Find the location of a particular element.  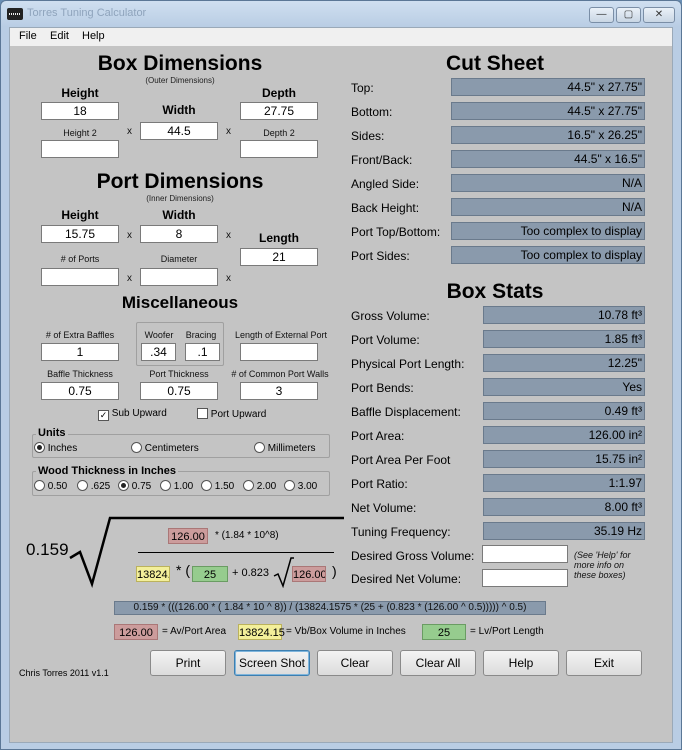

stat-port-volume-label: Port Volume: is located at coordinates (385, 340).